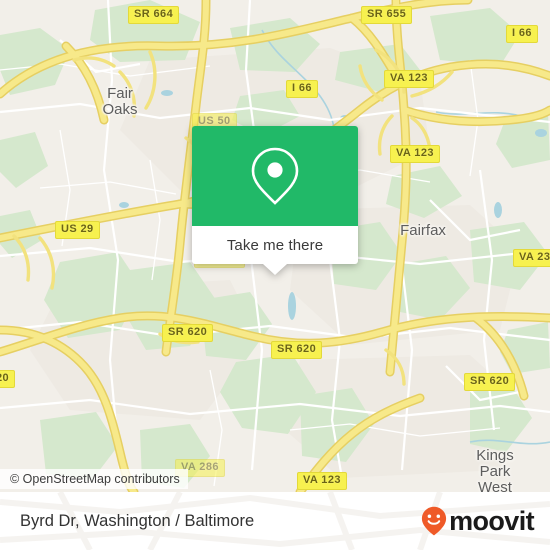  Describe the element at coordinates (322, 481) in the screenshot. I see `highway-shield-va-123-south: VA 123` at that location.